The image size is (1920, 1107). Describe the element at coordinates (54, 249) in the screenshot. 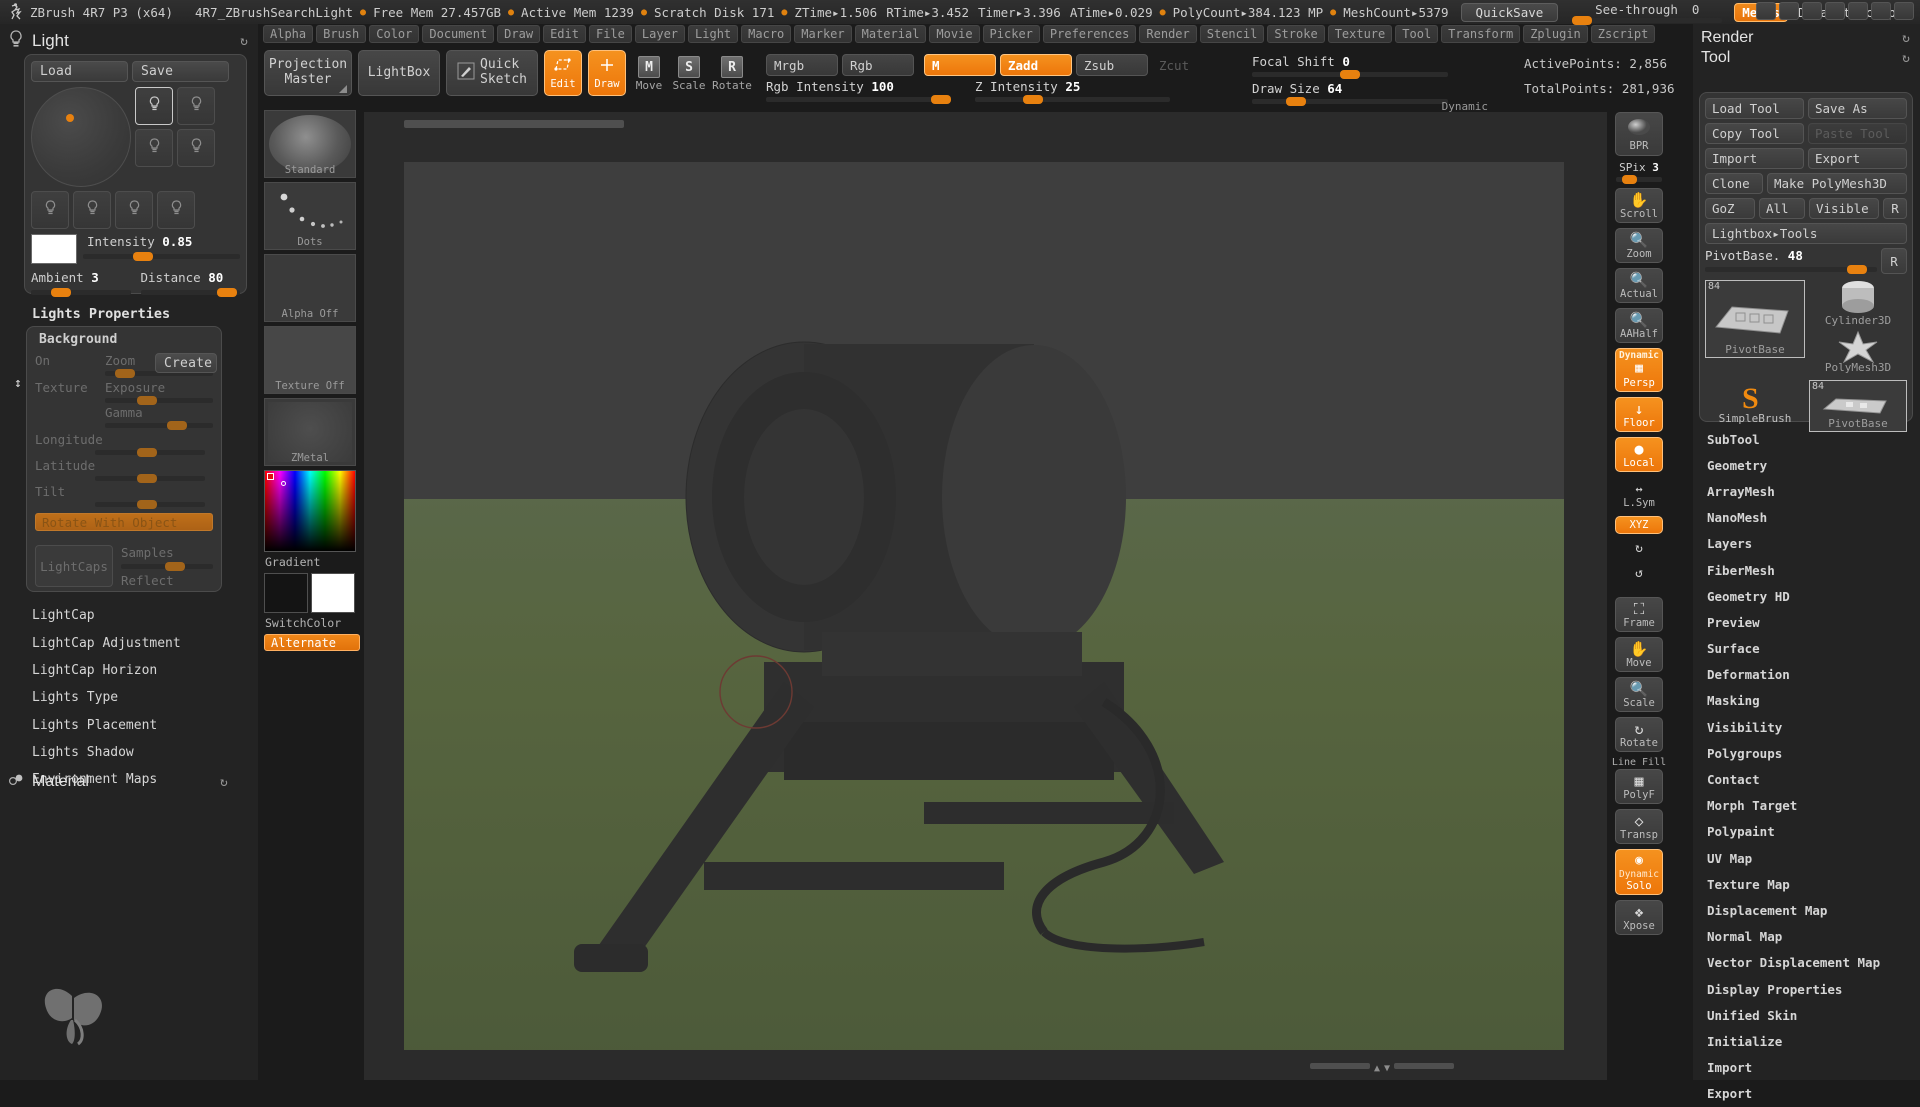

I see `light-color-swatch` at that location.